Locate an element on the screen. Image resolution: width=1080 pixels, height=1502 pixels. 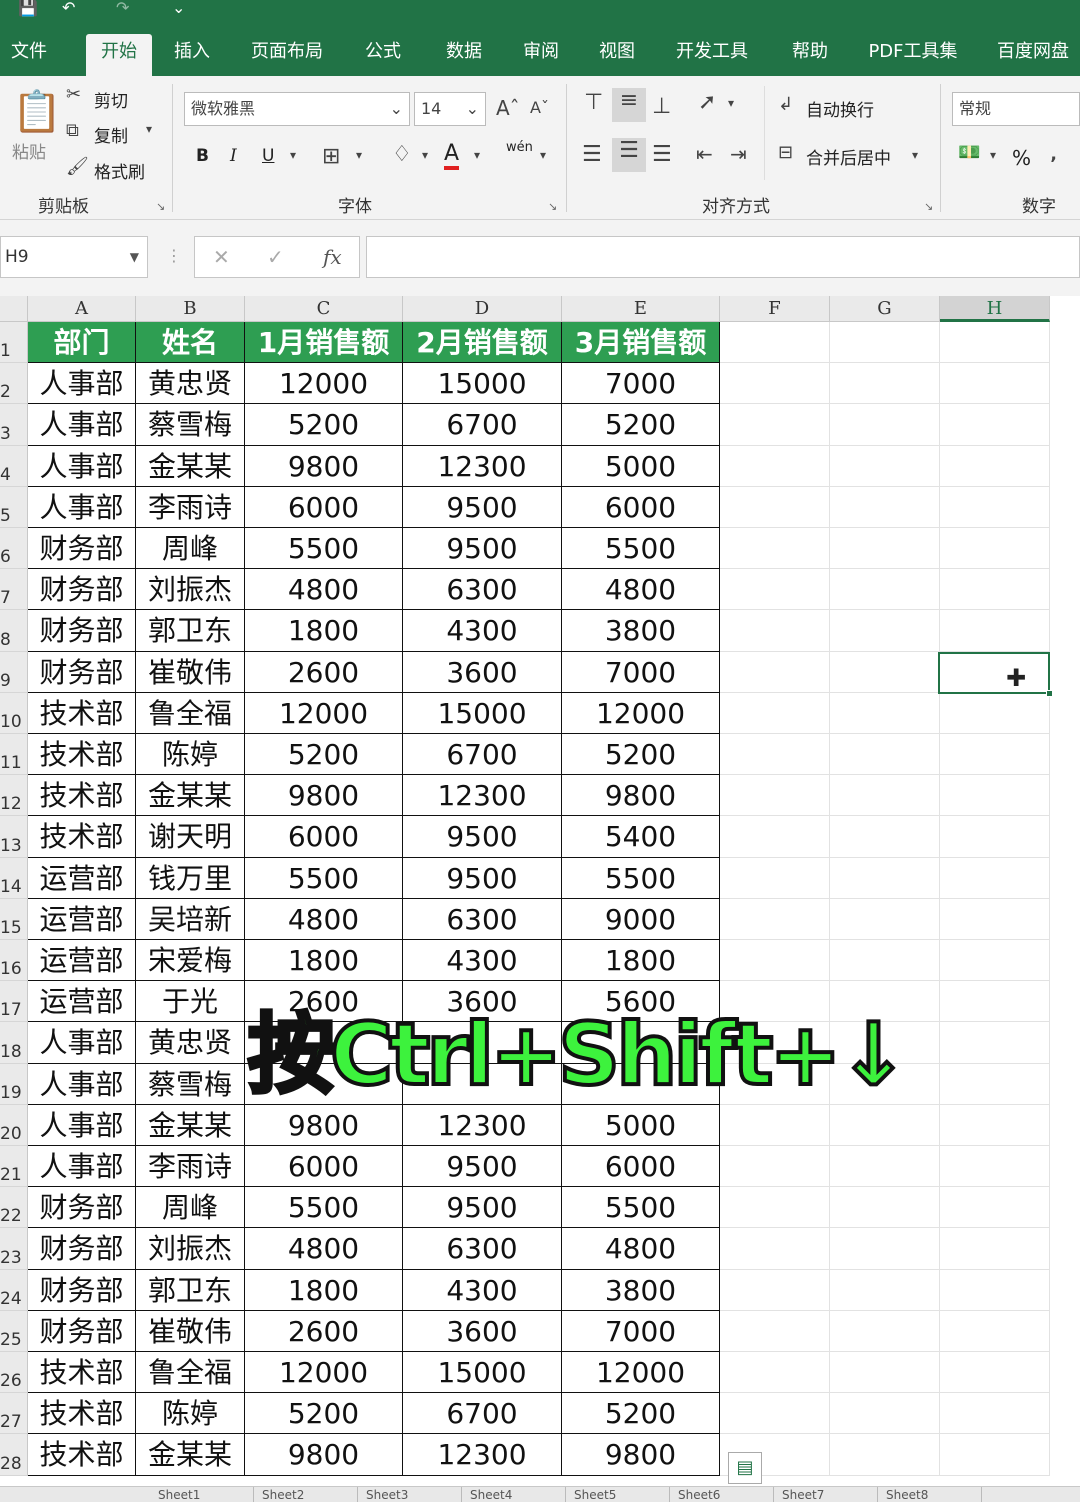
align-middle-icon: ≡ is located at coordinates (629, 105).